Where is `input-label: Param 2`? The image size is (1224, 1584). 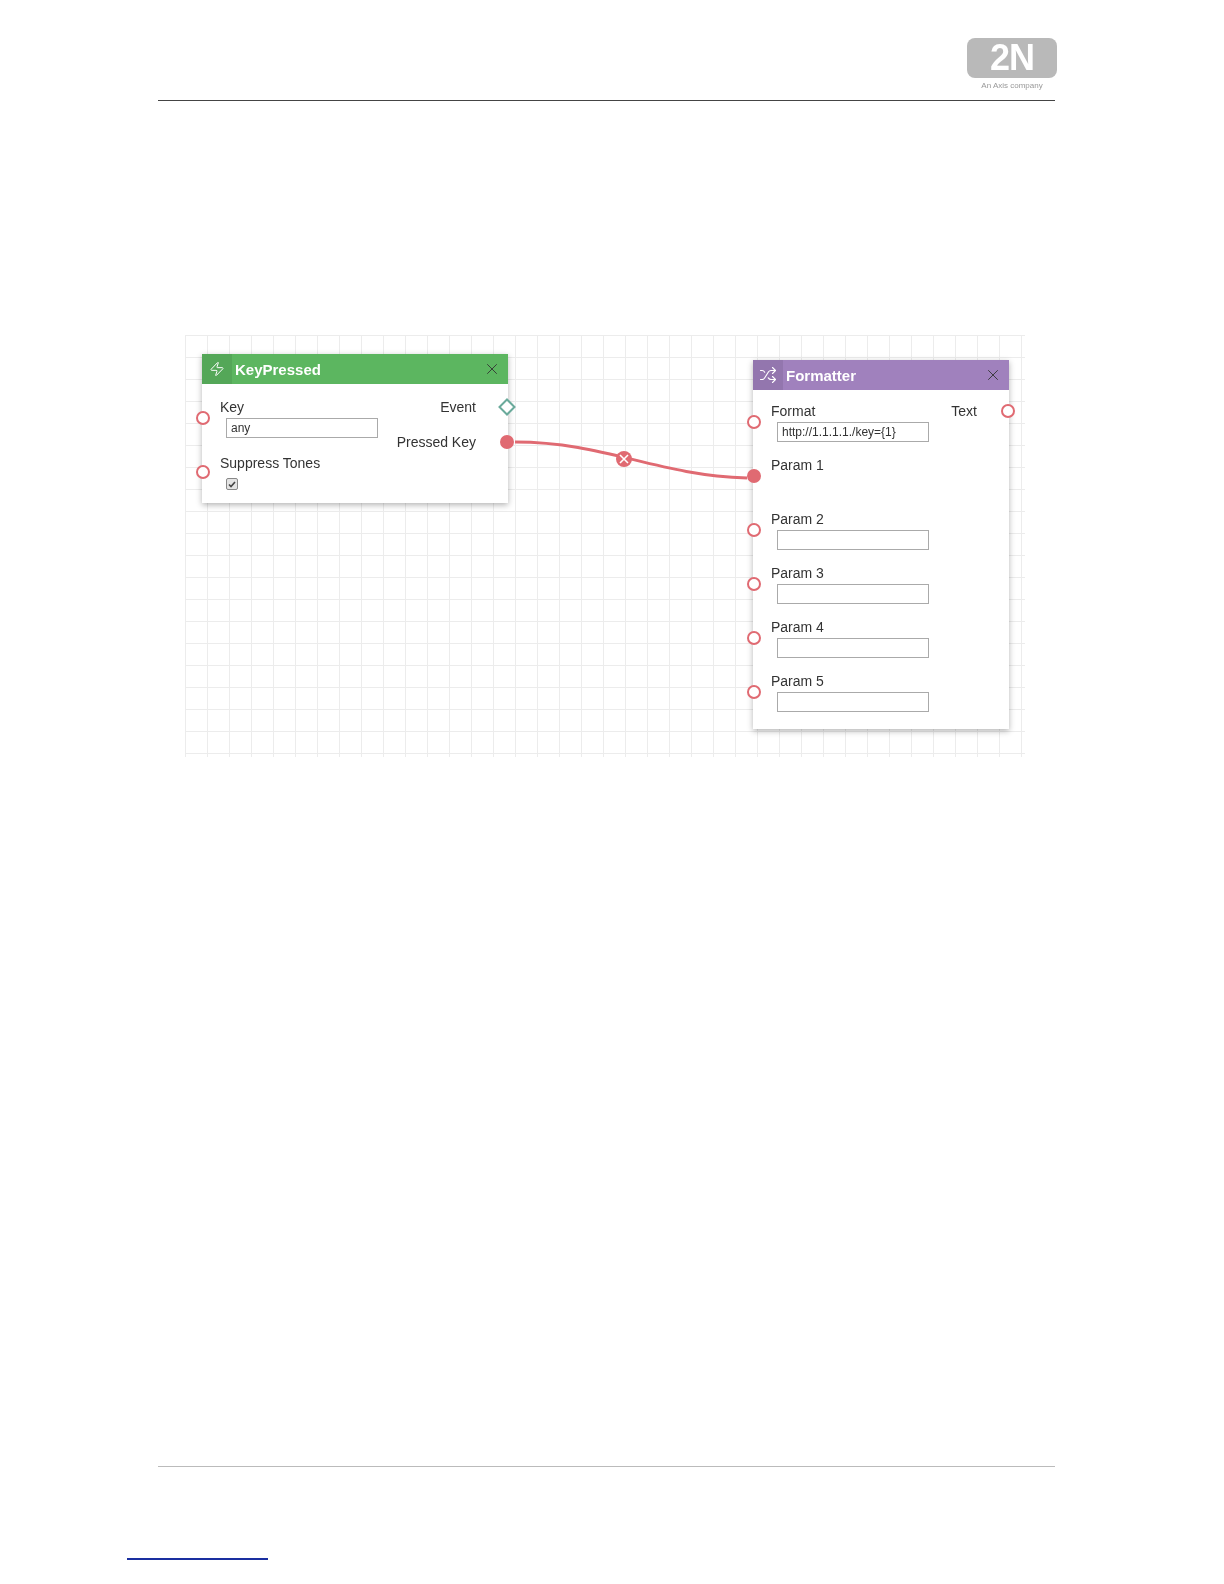
input-label: Param 2 is located at coordinates (798, 519).